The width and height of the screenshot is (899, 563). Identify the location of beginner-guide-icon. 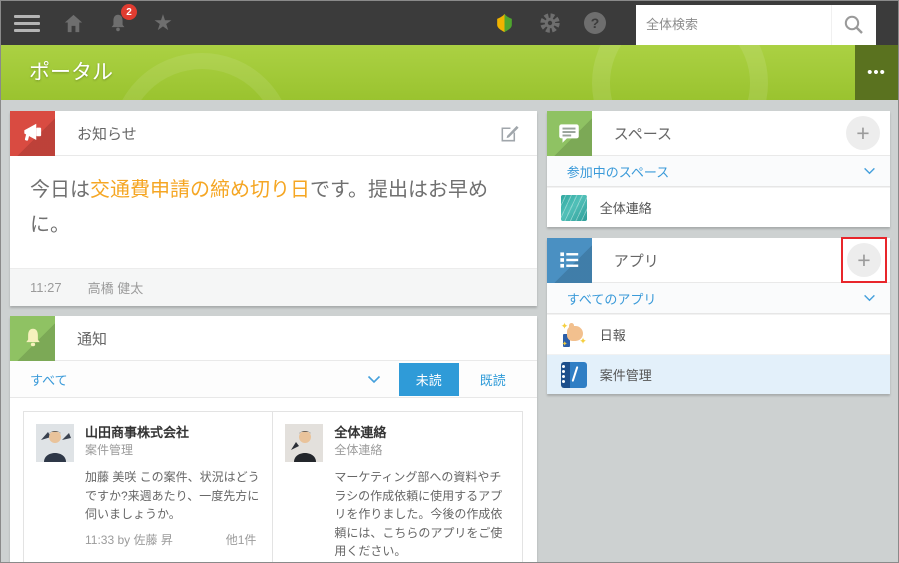
(504, 23).